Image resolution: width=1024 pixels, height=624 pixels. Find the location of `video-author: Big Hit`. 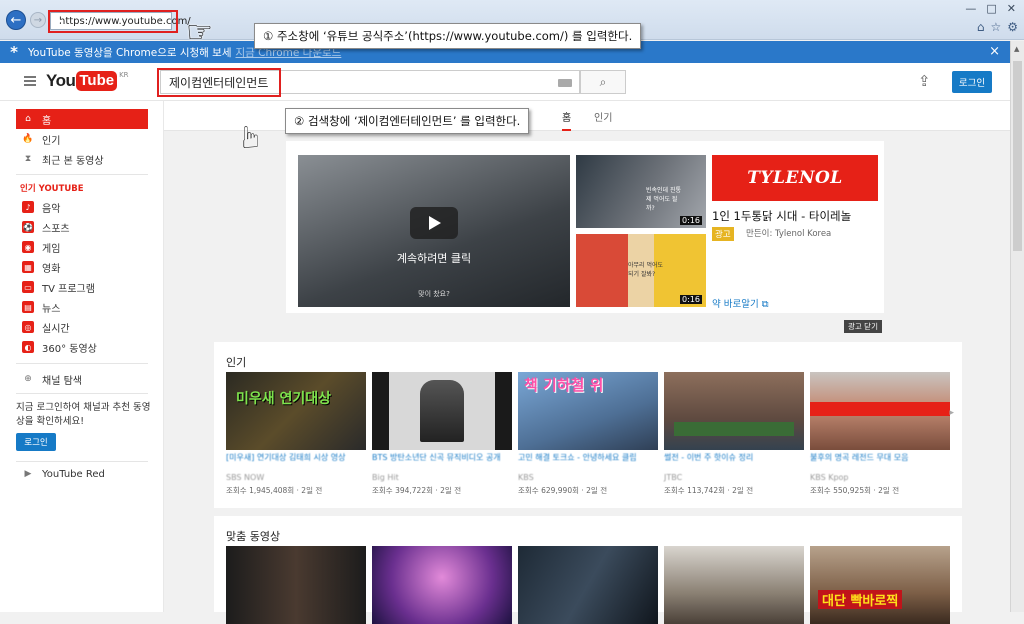

video-author: Big Hit is located at coordinates (442, 478).